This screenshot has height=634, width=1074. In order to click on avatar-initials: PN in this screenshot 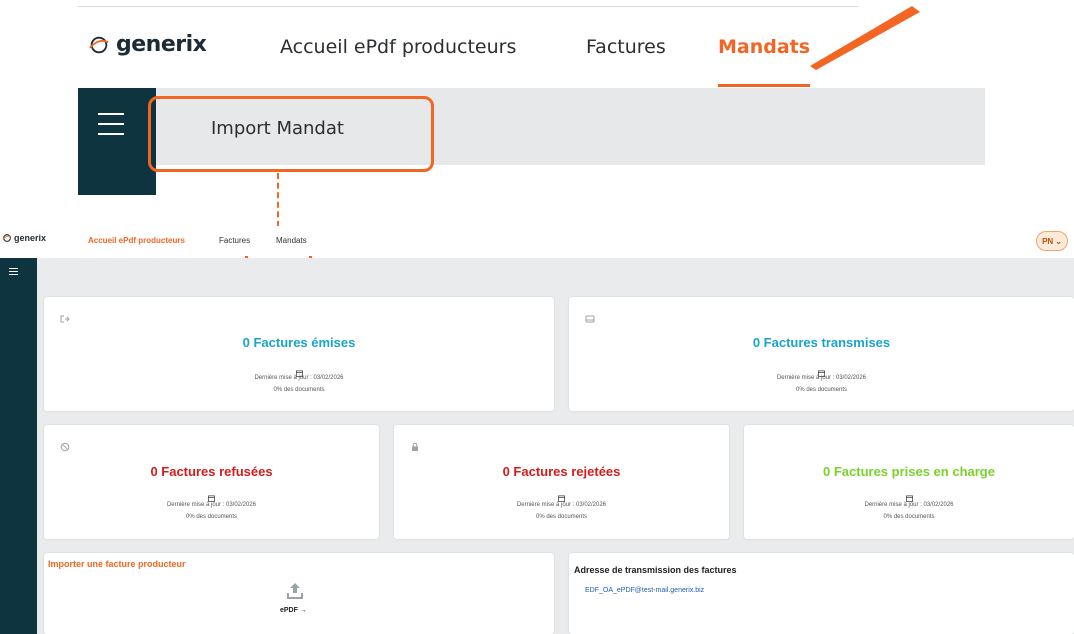, I will do `click(1048, 241)`.